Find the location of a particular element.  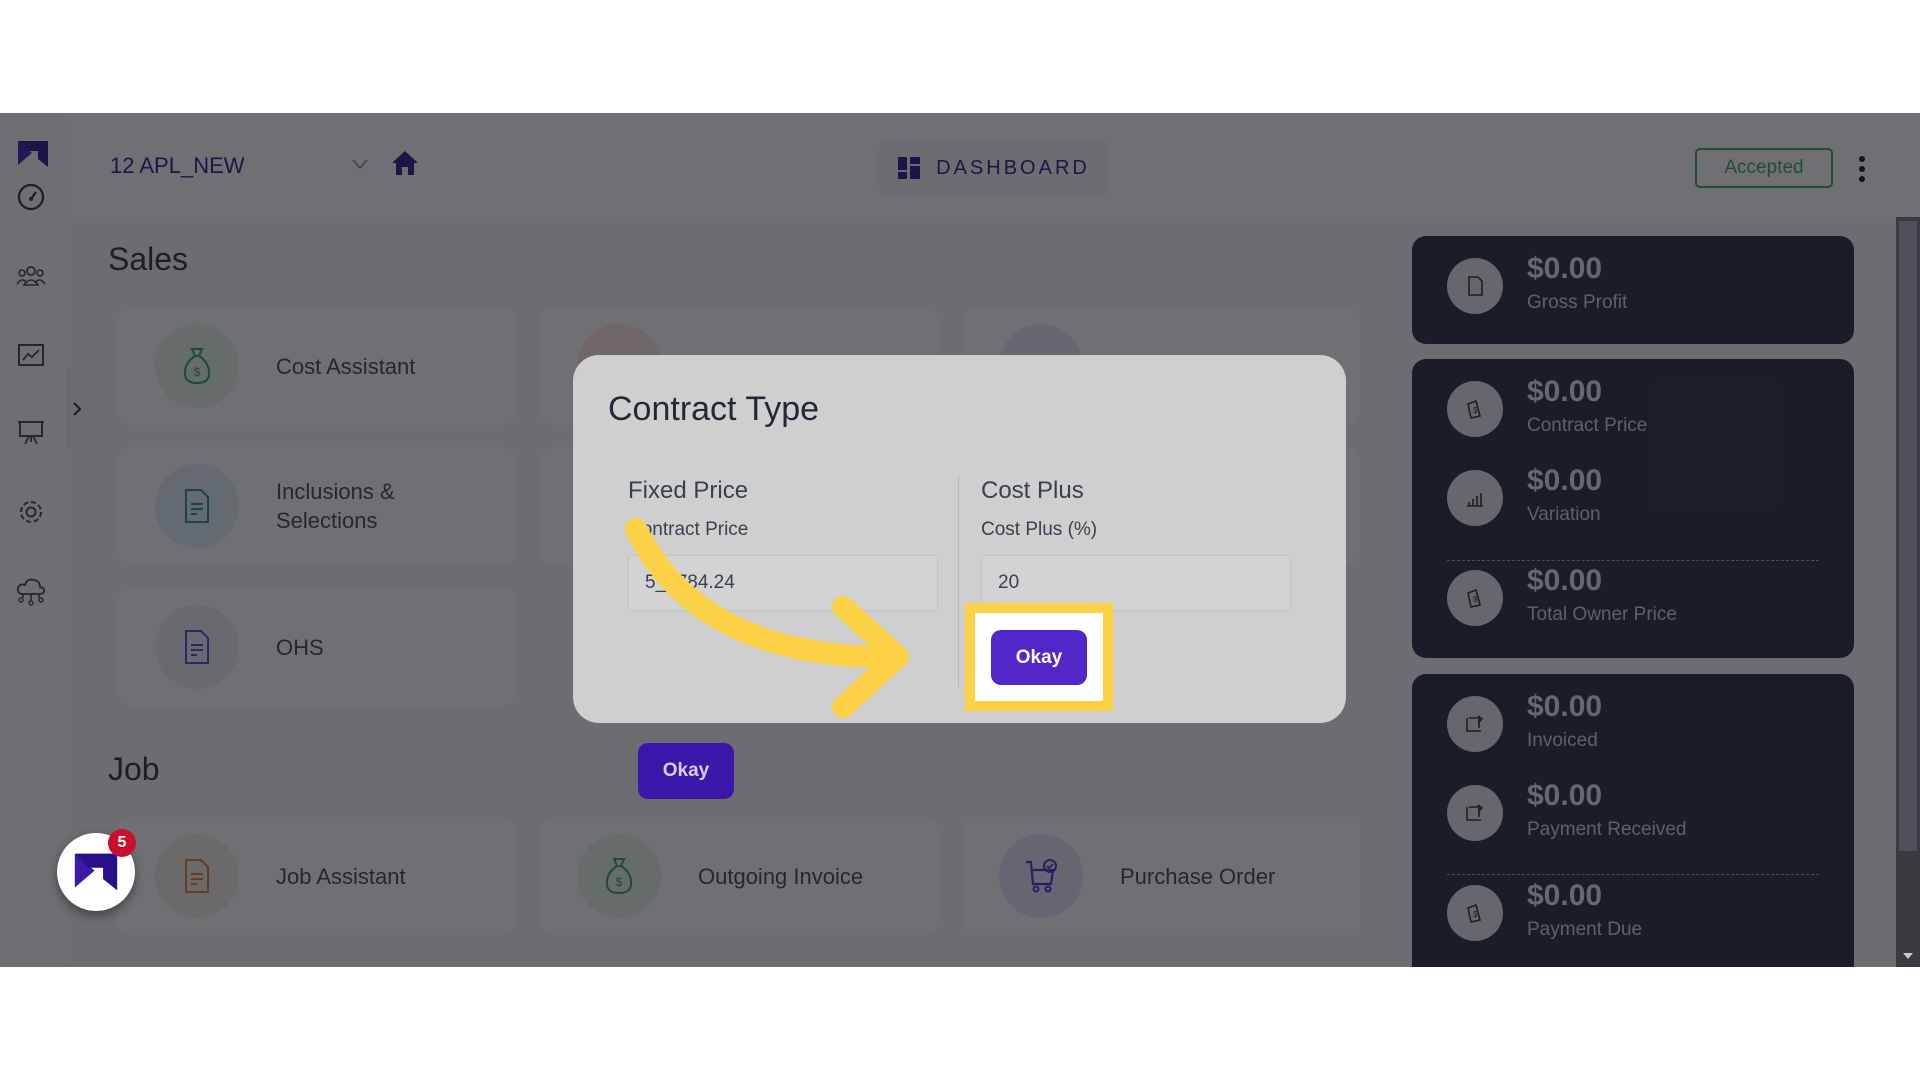

contract-price-label: Contract Price is located at coordinates (688, 529).